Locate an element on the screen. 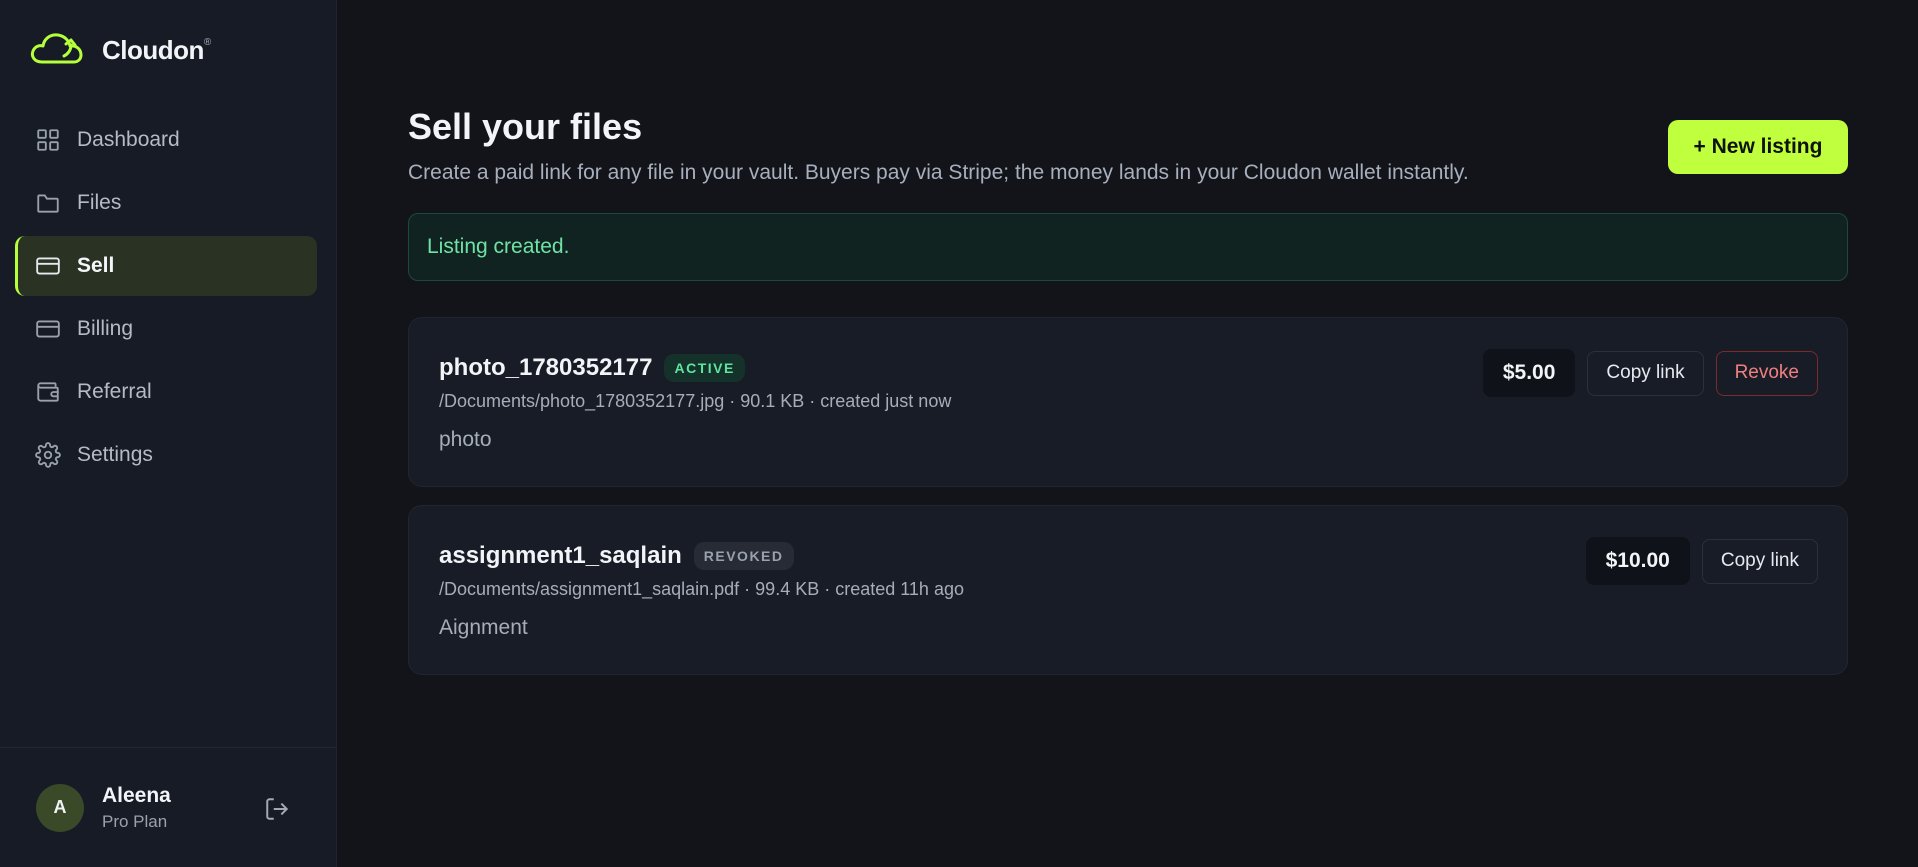 The image size is (1918, 867). listing-title-row: photo_1780352177 ACTIVE is located at coordinates (592, 368).